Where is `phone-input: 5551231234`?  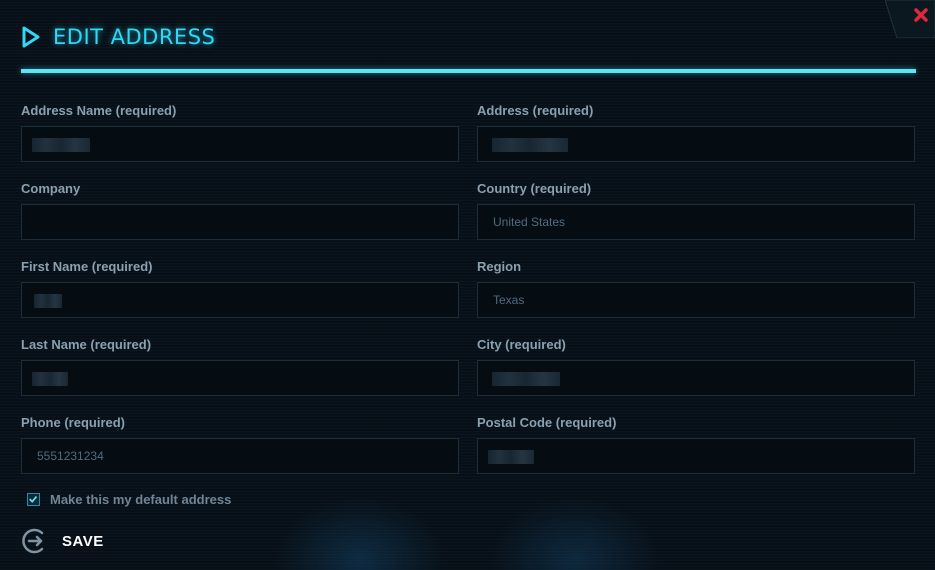
phone-input: 5551231234 is located at coordinates (240, 456).